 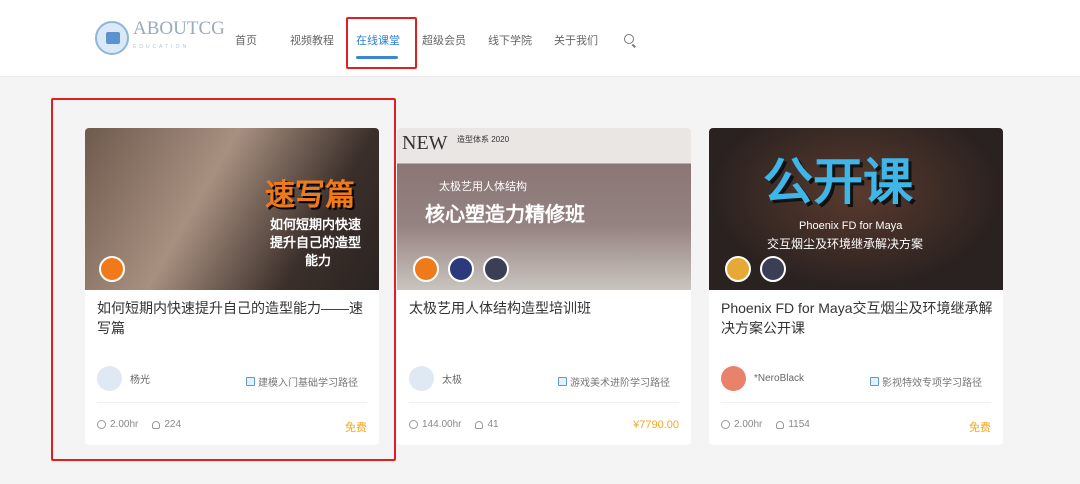 I want to click on logo: ABOUTCG EDUCATION, so click(x=160, y=37).